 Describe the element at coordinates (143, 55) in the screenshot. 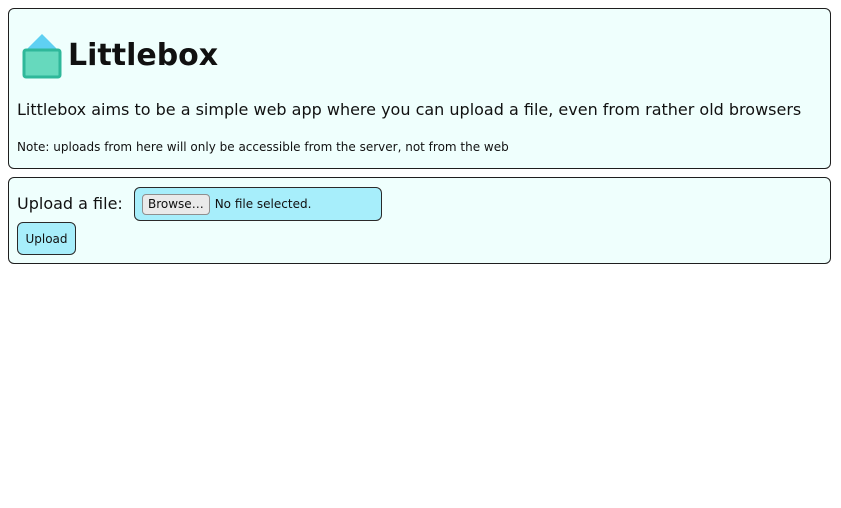

I see `page-title: Littlebox` at that location.